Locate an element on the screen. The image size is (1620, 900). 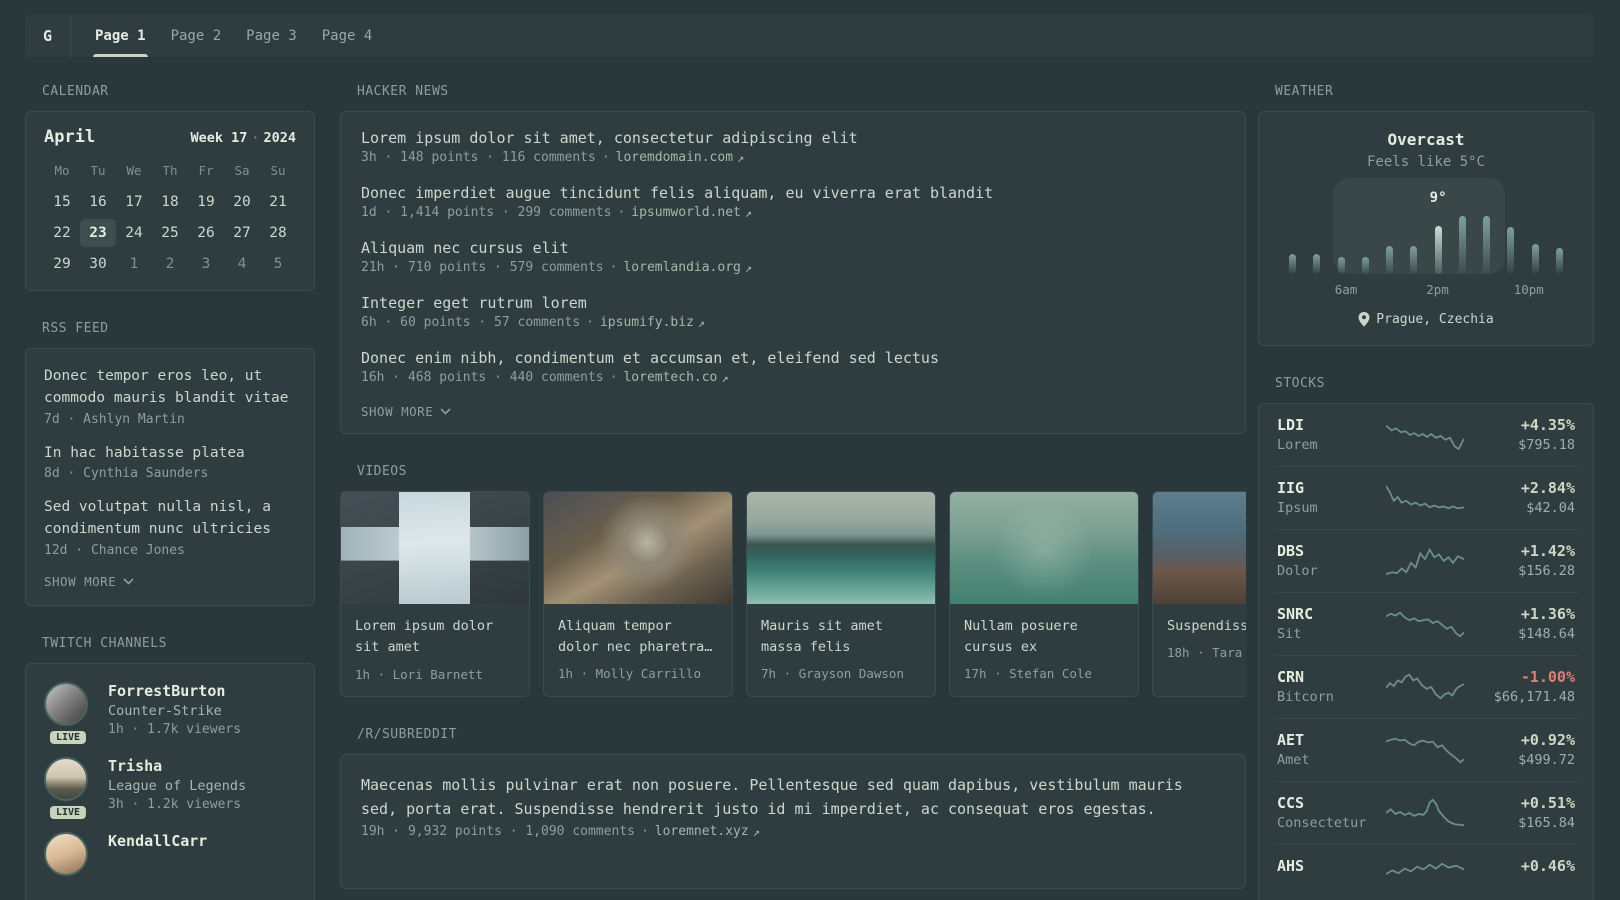
stock-name: Amet is located at coordinates (1293, 760).